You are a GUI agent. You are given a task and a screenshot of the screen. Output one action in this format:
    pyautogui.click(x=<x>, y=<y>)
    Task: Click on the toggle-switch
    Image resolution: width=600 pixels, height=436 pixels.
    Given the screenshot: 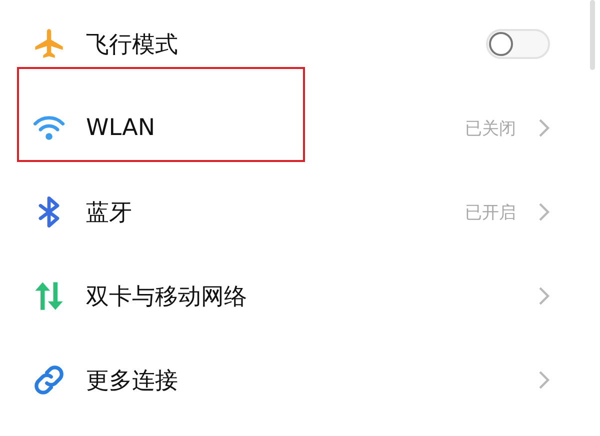 What is the action you would take?
    pyautogui.click(x=518, y=44)
    